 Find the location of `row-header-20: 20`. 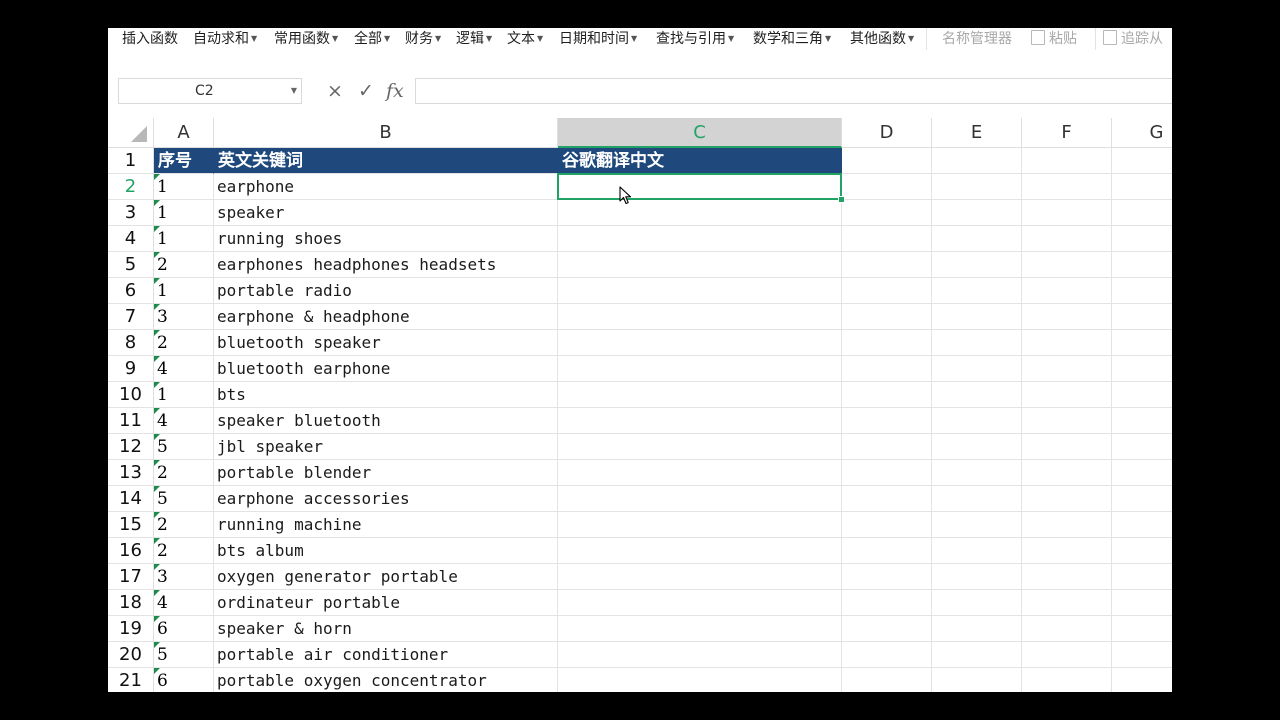

row-header-20: 20 is located at coordinates (131, 655).